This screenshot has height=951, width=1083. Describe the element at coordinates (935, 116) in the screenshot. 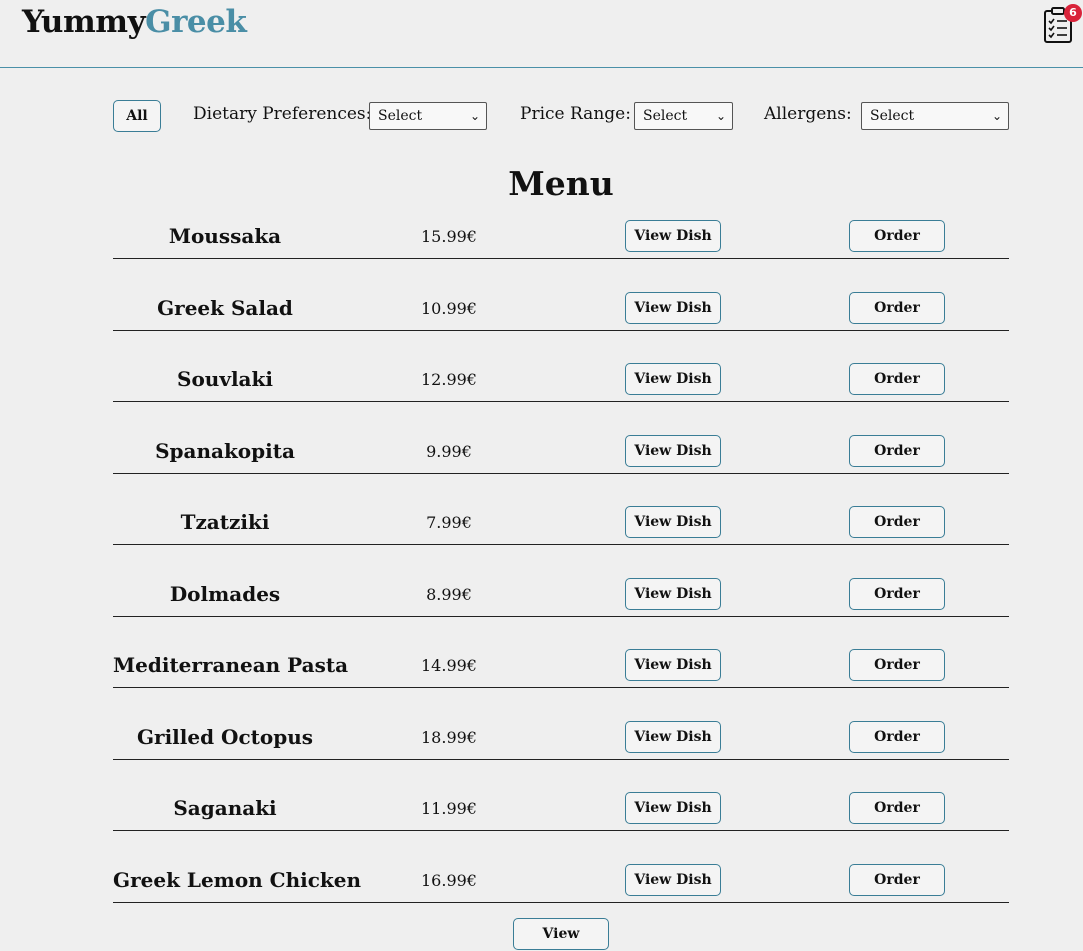

I see `allergens-select: Select ⌄` at that location.